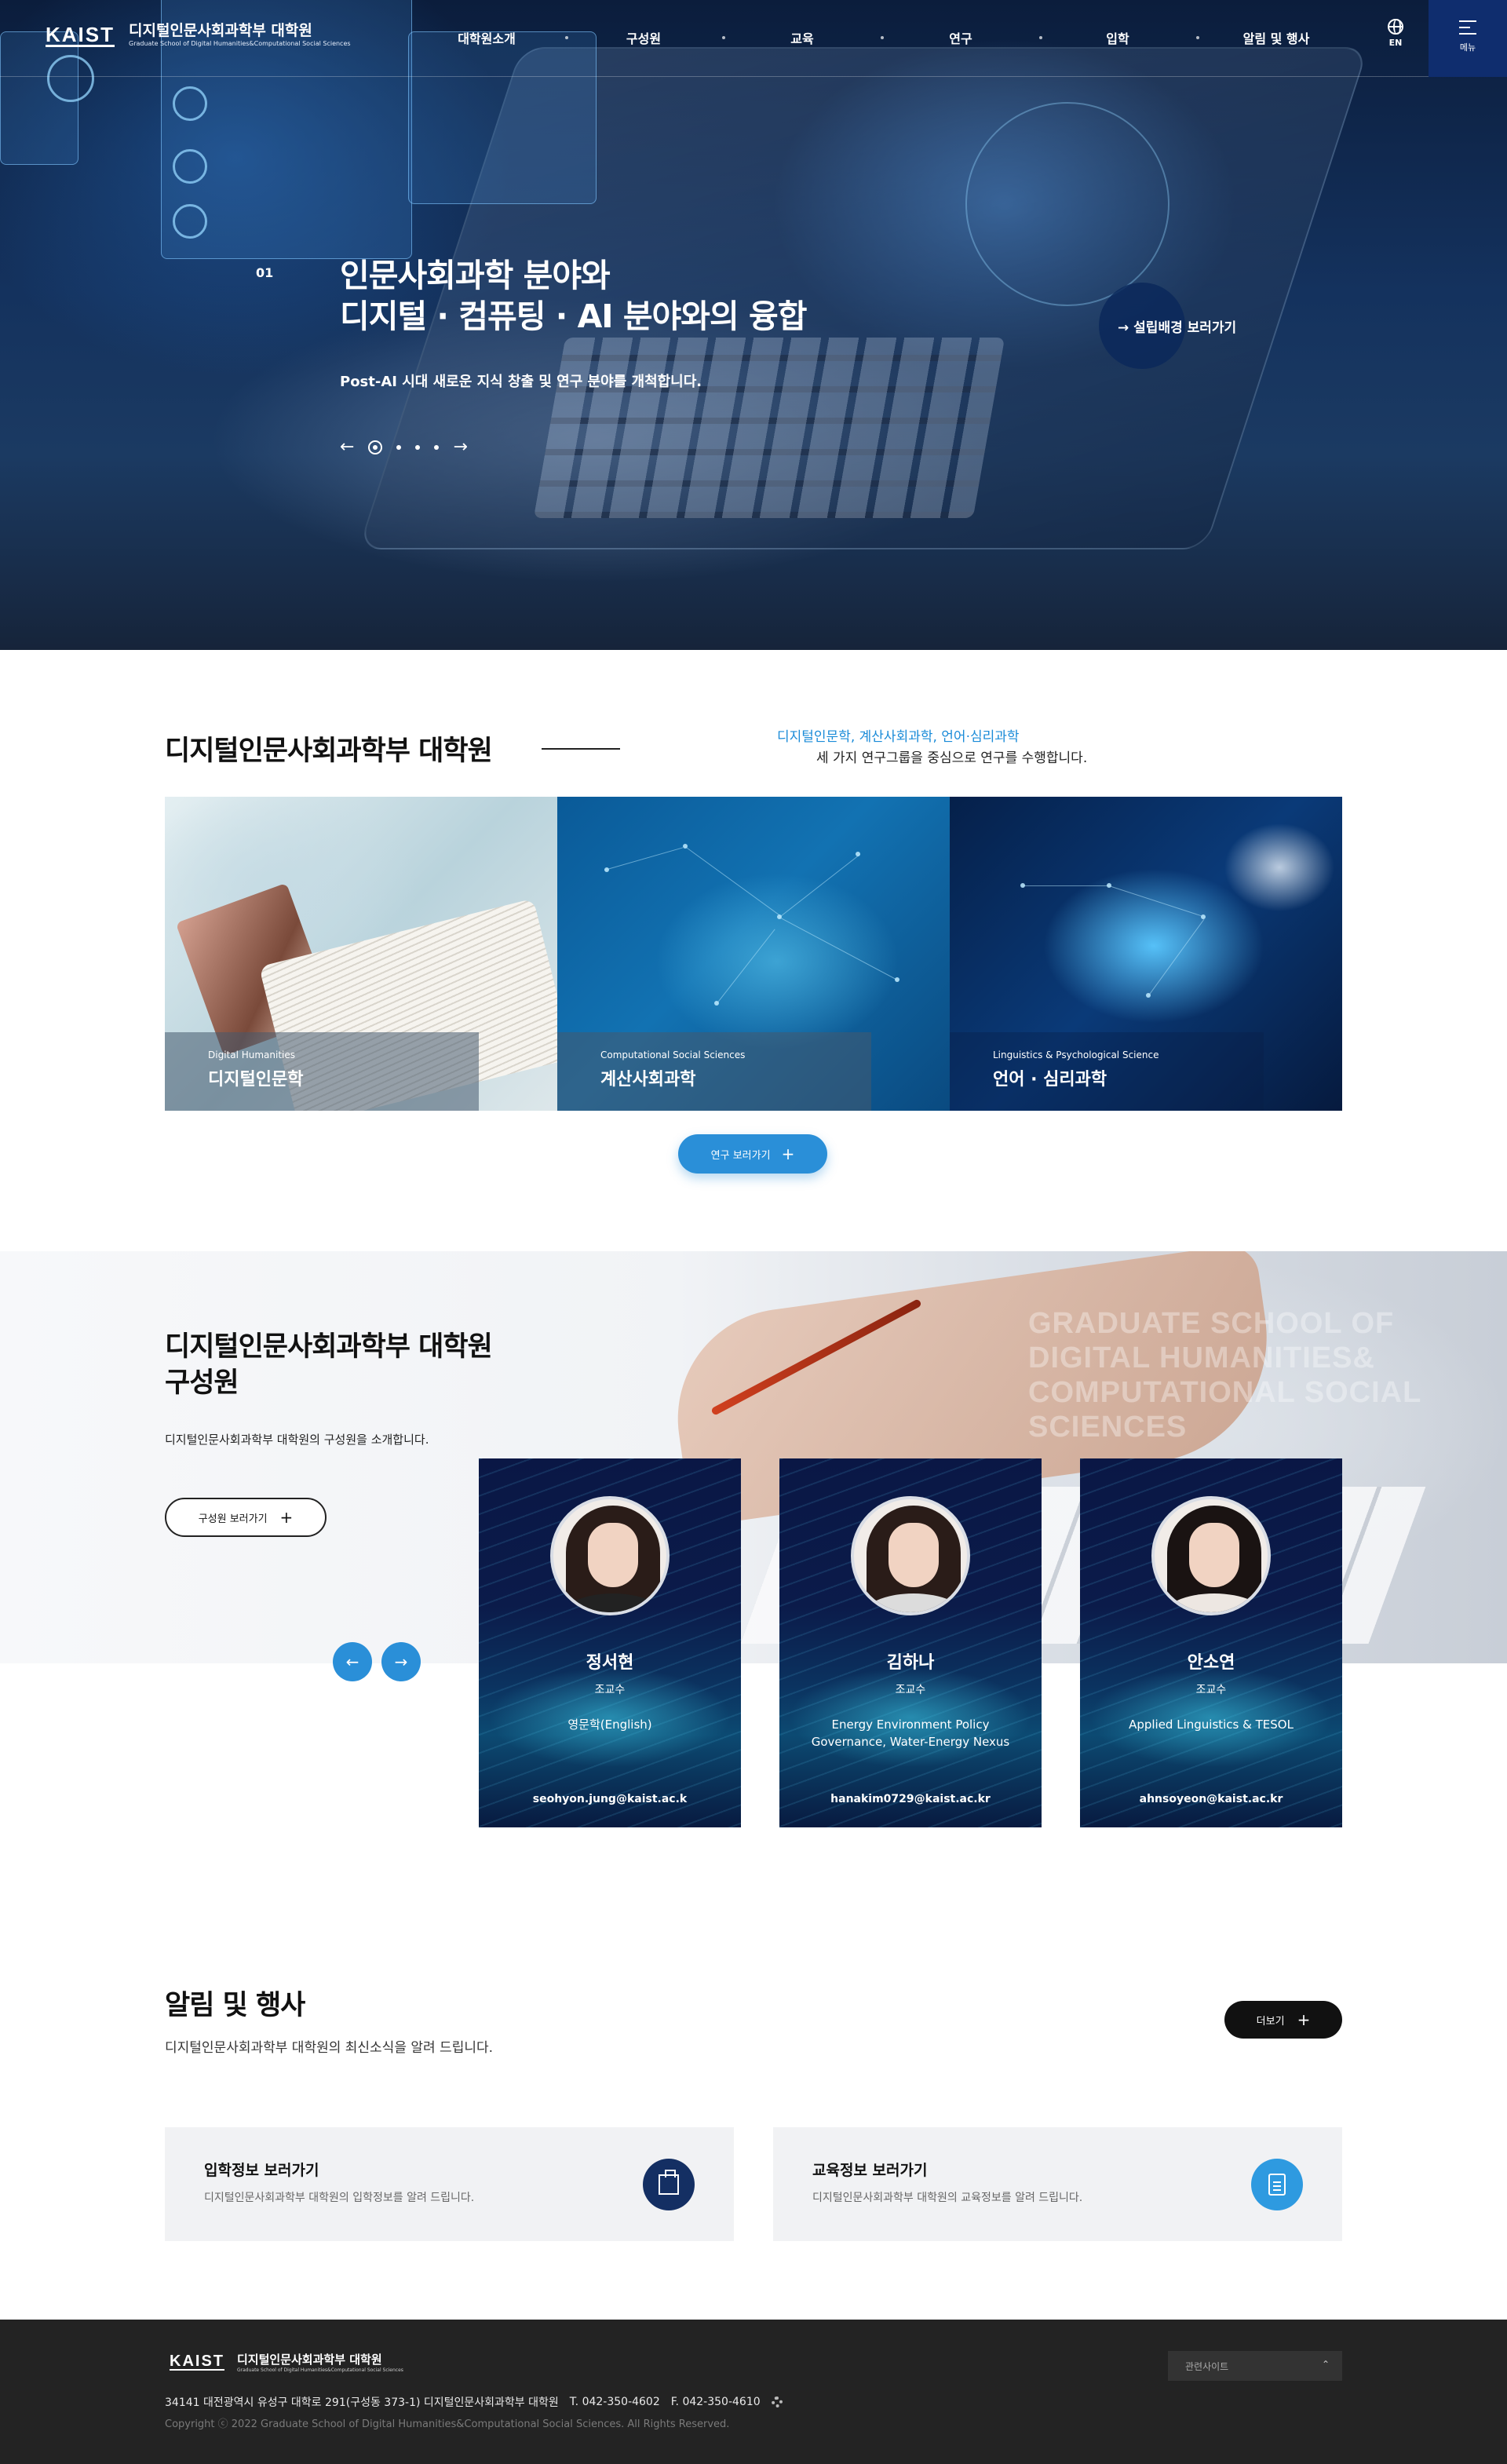 The image size is (1507, 2464). I want to click on research-card-computational-social-sciences: Computational Social Sciences 계산사회과학, so click(754, 954).